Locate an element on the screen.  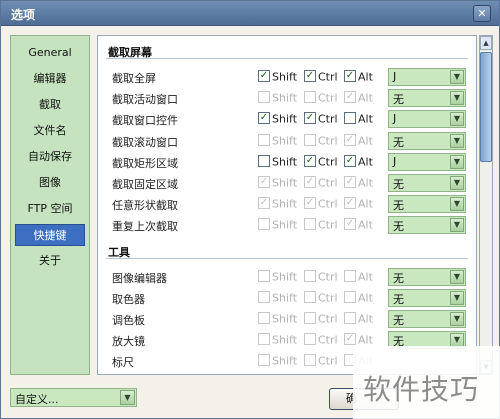
hotkey-row-label: 取色器 is located at coordinates (128, 299).